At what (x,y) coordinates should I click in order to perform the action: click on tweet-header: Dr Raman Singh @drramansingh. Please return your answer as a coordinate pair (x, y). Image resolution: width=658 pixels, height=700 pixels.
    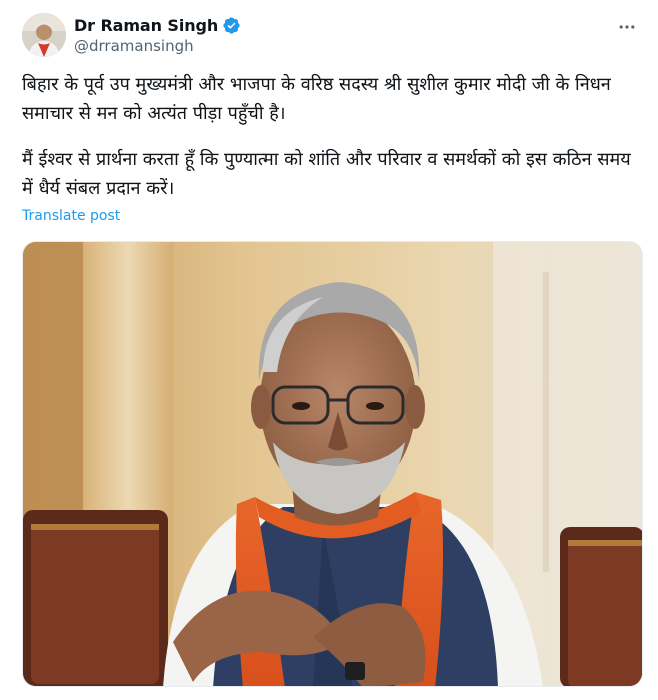
    Looking at the image, I should click on (333, 37).